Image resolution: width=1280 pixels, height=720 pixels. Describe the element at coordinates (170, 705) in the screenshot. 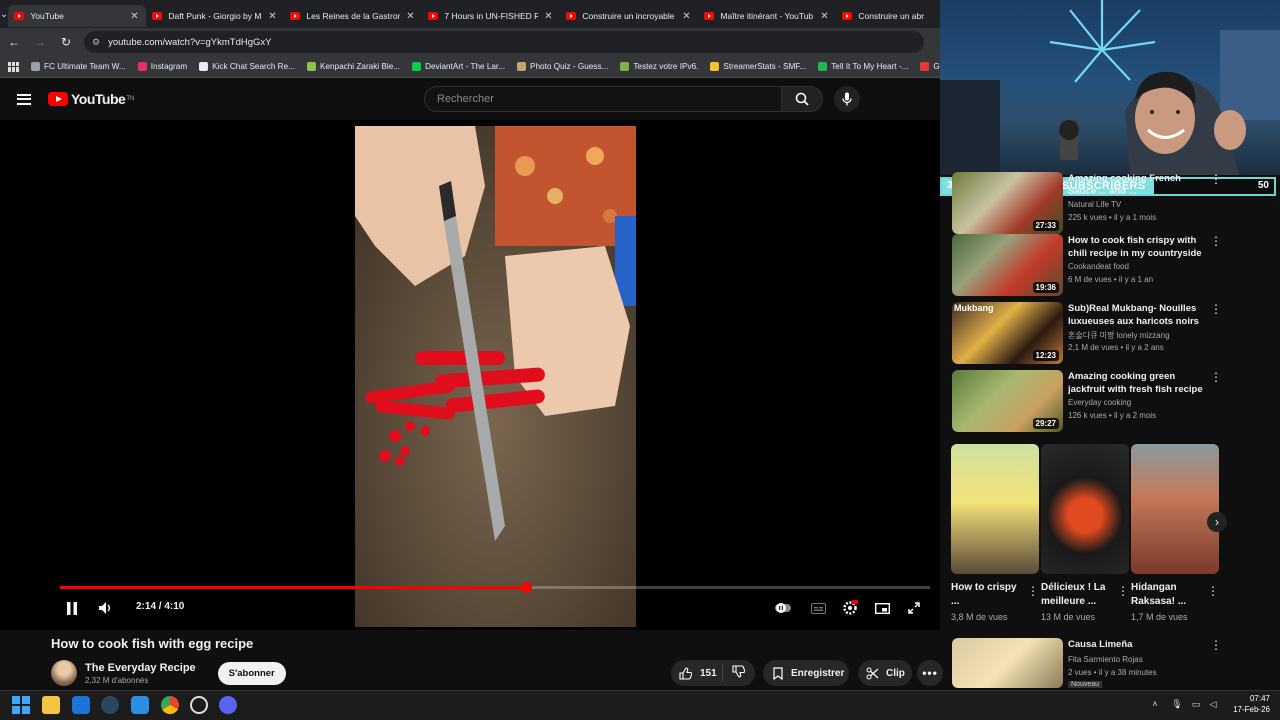

I see `chrome-icon` at that location.